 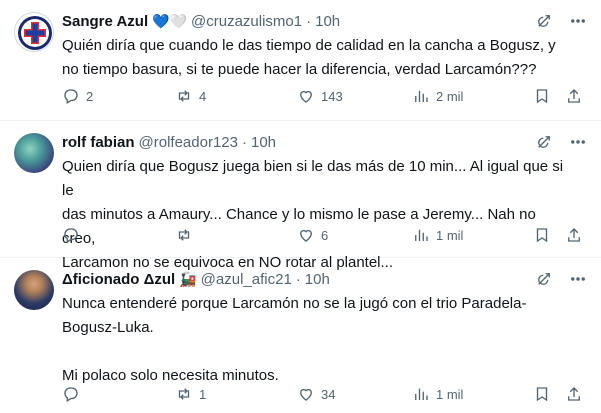 What do you see at coordinates (450, 96) in the screenshot?
I see `view-count: 2 mil` at bounding box center [450, 96].